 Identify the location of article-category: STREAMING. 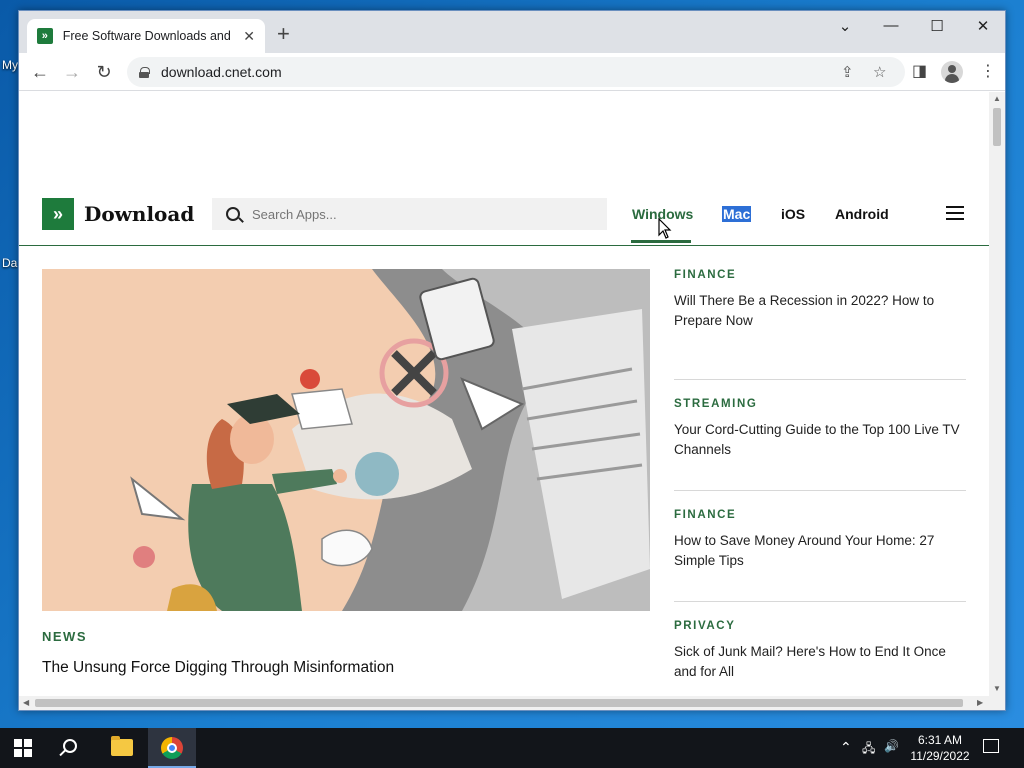
(820, 404).